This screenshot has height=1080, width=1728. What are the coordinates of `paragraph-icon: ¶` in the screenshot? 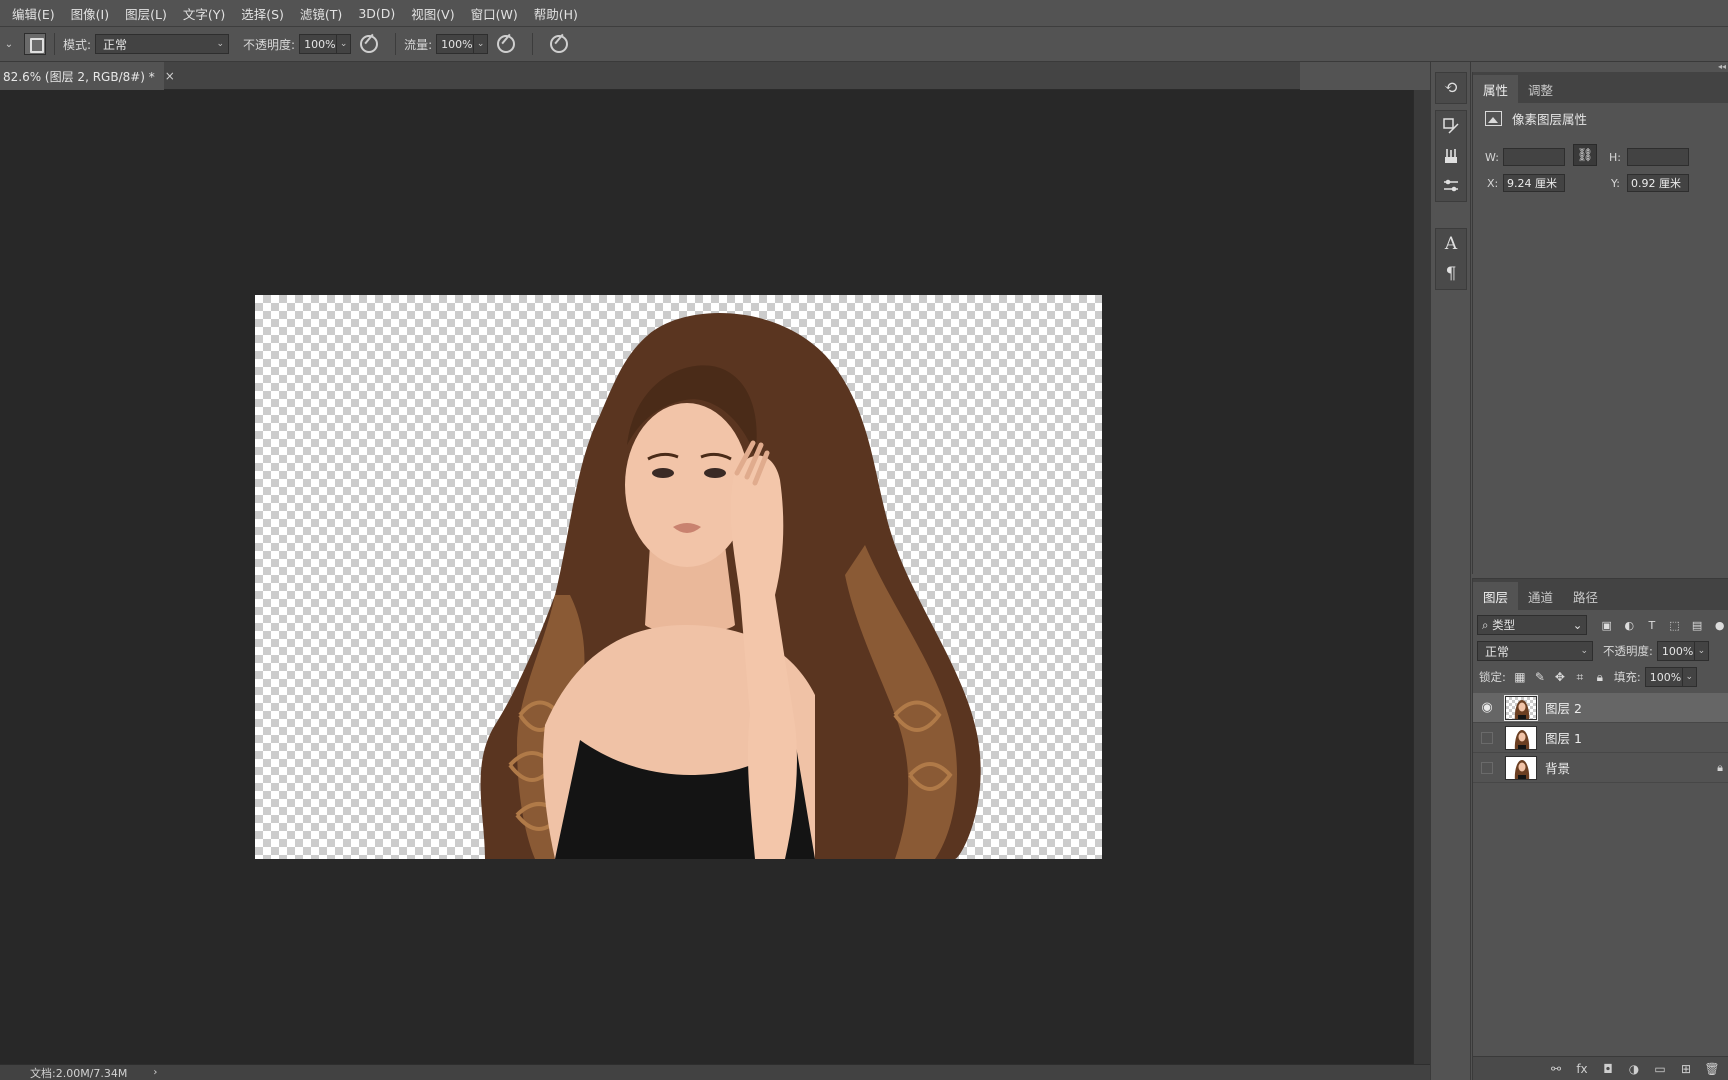 It's located at (1451, 274).